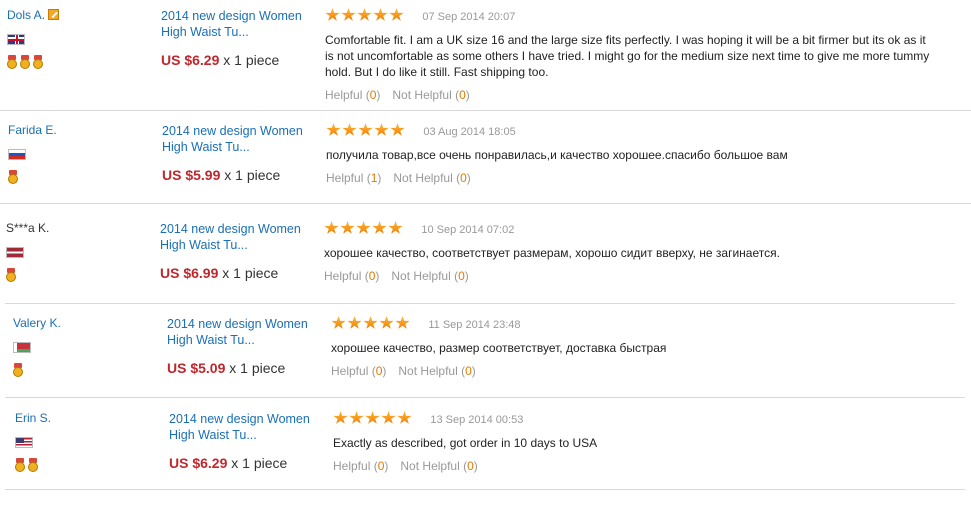 The height and width of the screenshot is (518, 971). I want to click on price-line: US $5.09 x 1 piece, so click(242, 368).